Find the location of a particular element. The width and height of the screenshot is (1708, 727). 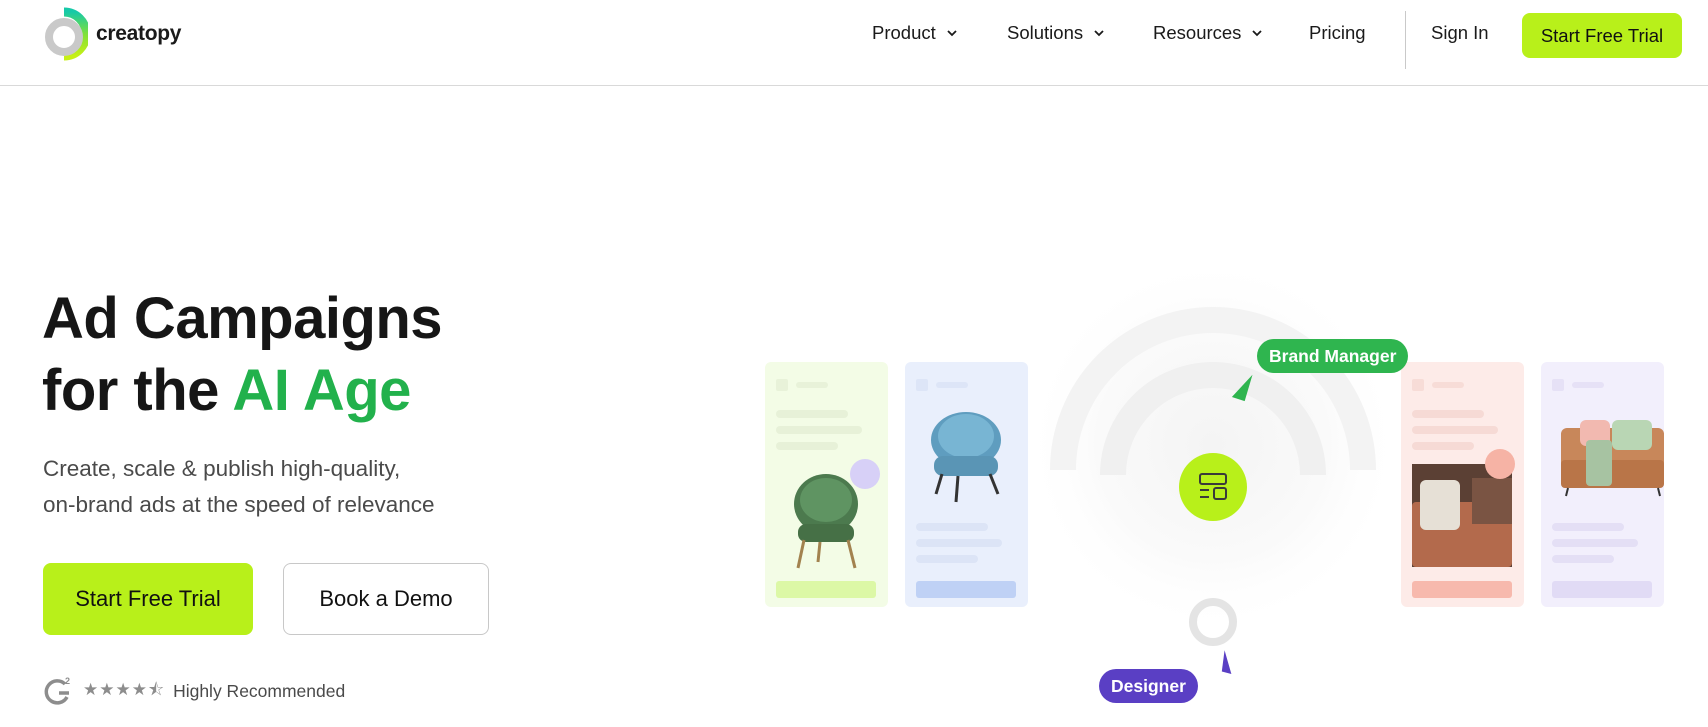

svg-text: 2 is located at coordinates (67, 681).